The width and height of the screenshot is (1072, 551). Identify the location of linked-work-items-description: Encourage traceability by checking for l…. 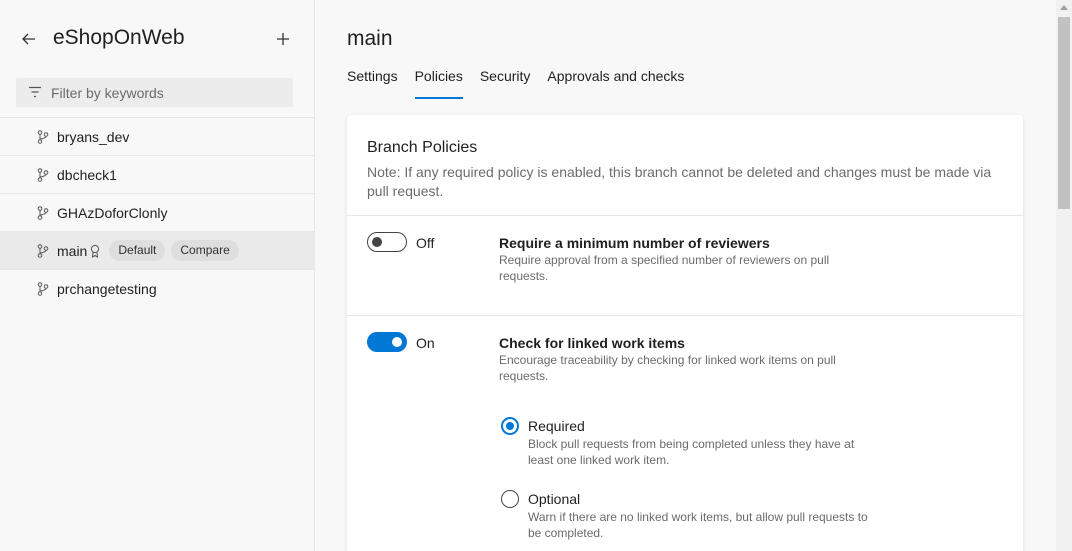
(667, 368).